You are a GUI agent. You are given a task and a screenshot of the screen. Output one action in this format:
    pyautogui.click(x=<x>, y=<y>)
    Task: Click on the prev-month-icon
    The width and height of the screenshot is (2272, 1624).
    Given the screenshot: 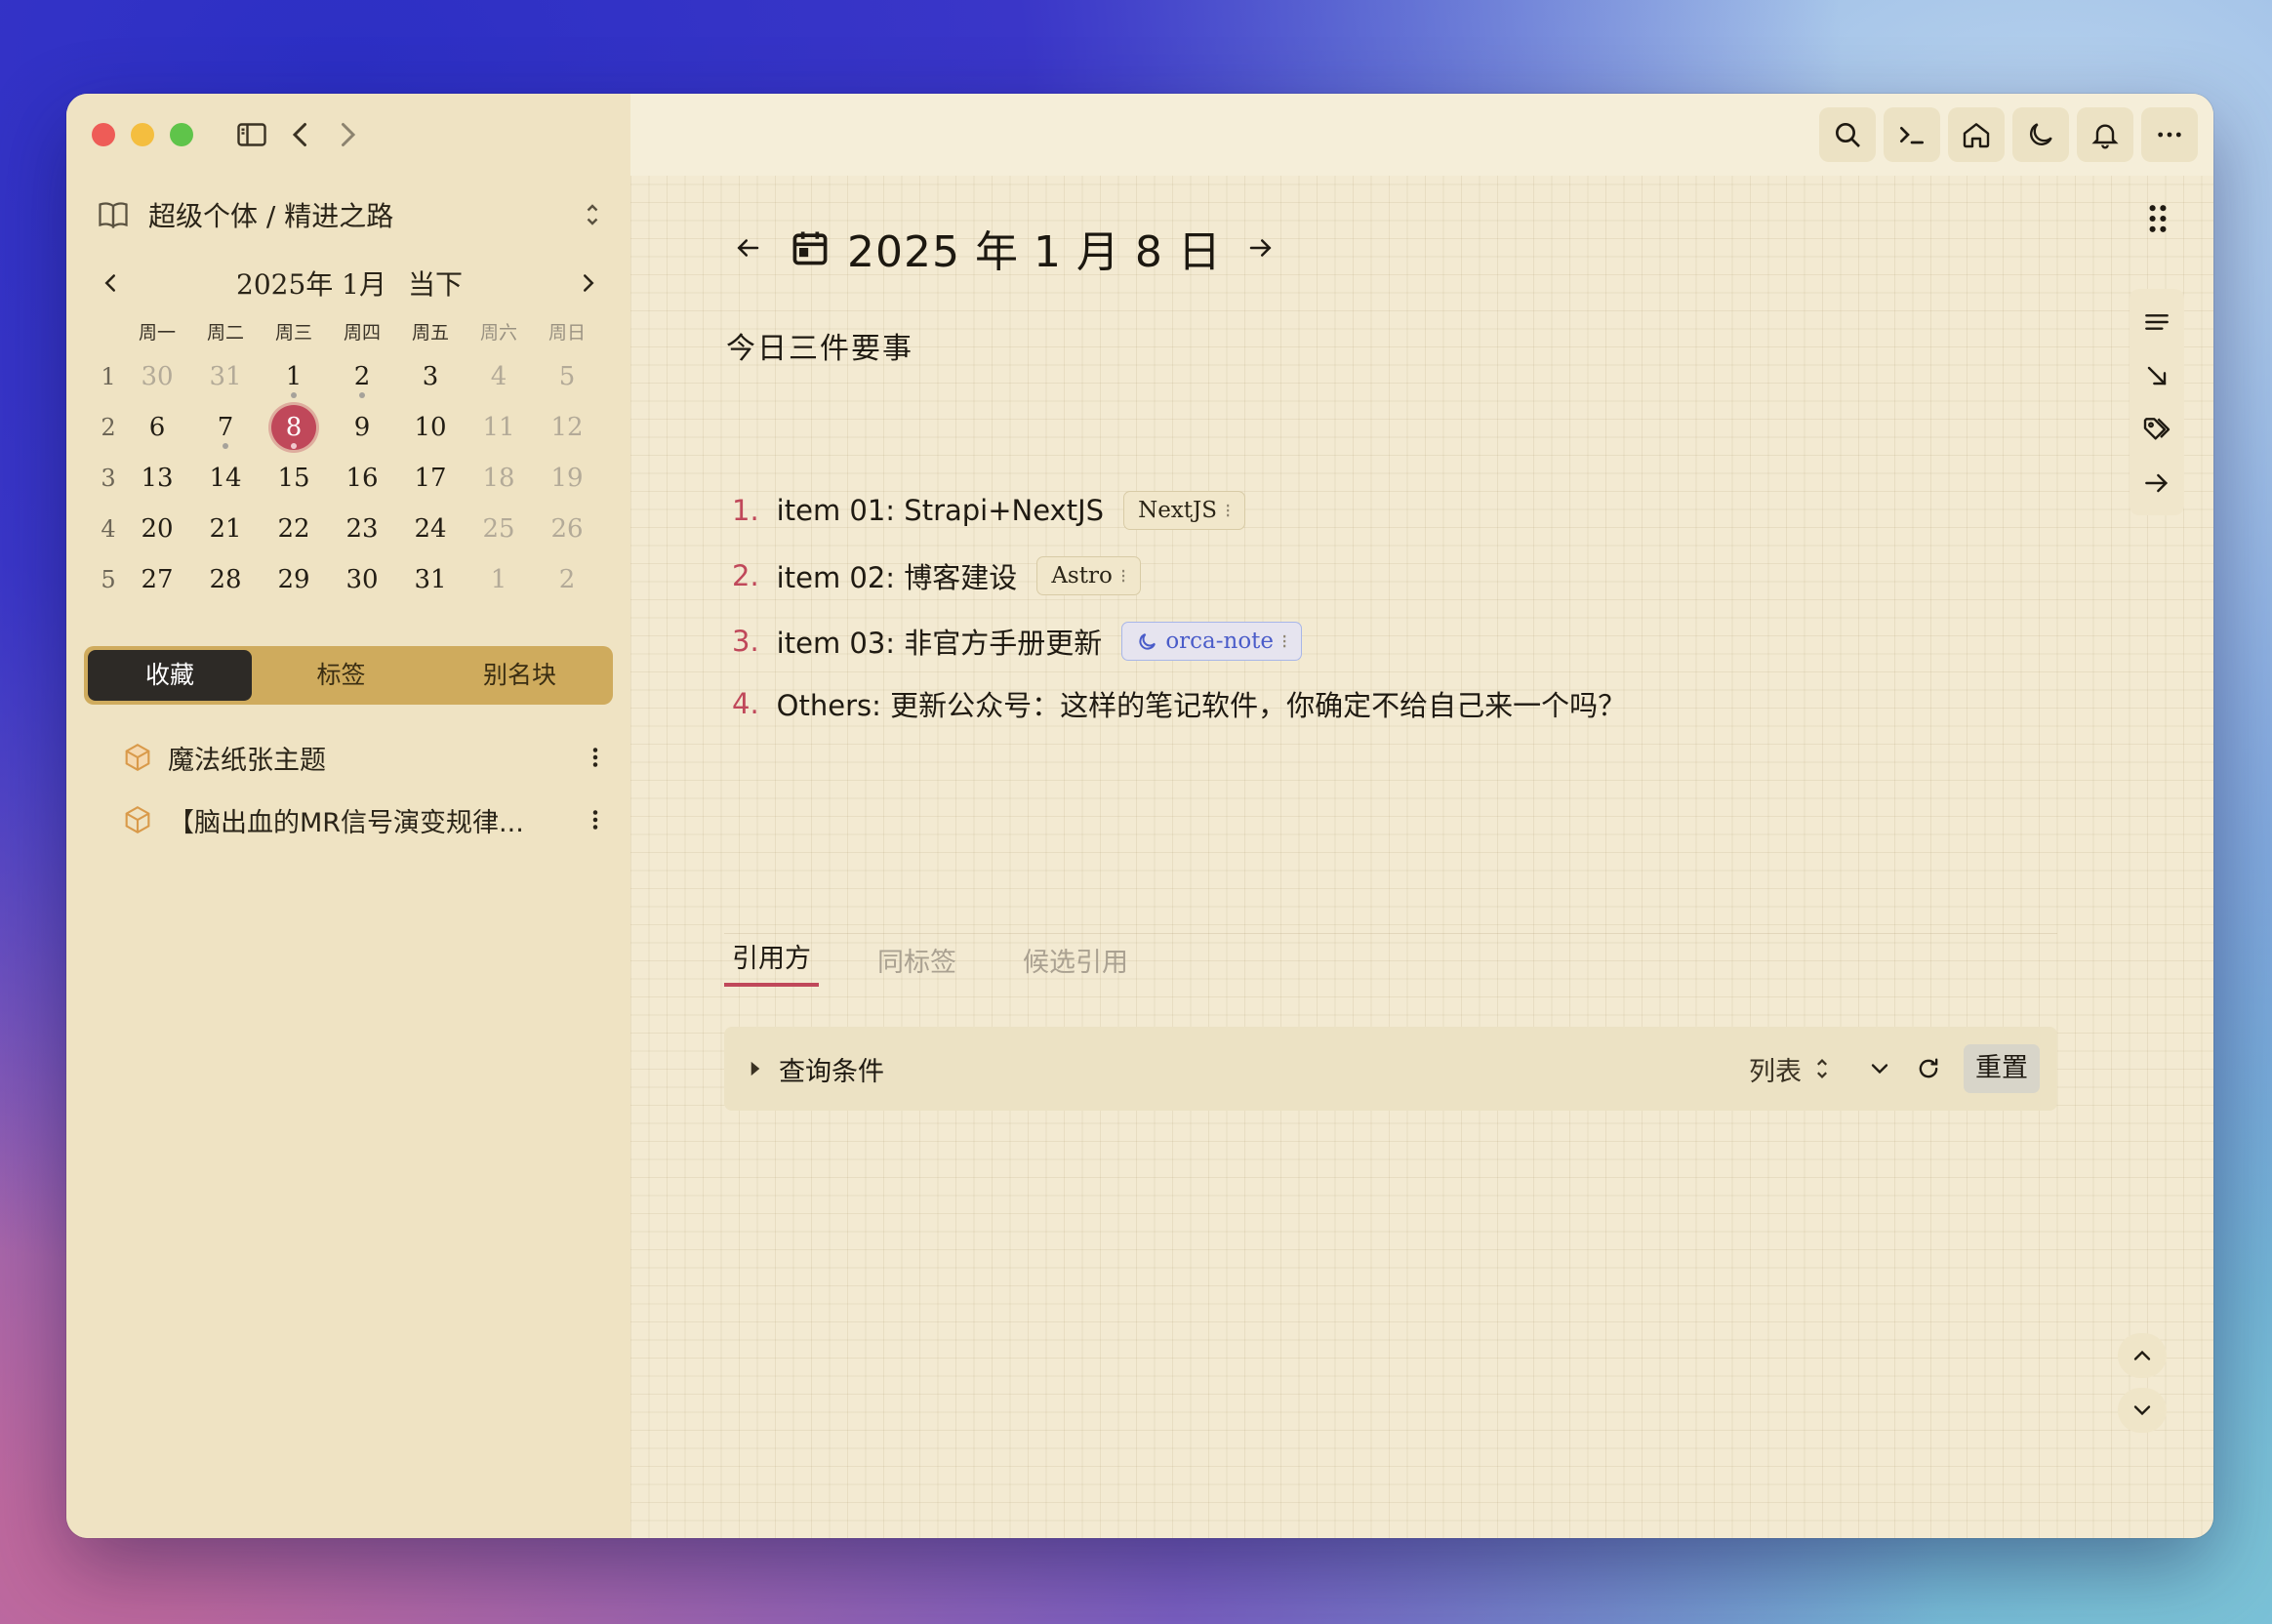 What is the action you would take?
    pyautogui.click(x=111, y=283)
    